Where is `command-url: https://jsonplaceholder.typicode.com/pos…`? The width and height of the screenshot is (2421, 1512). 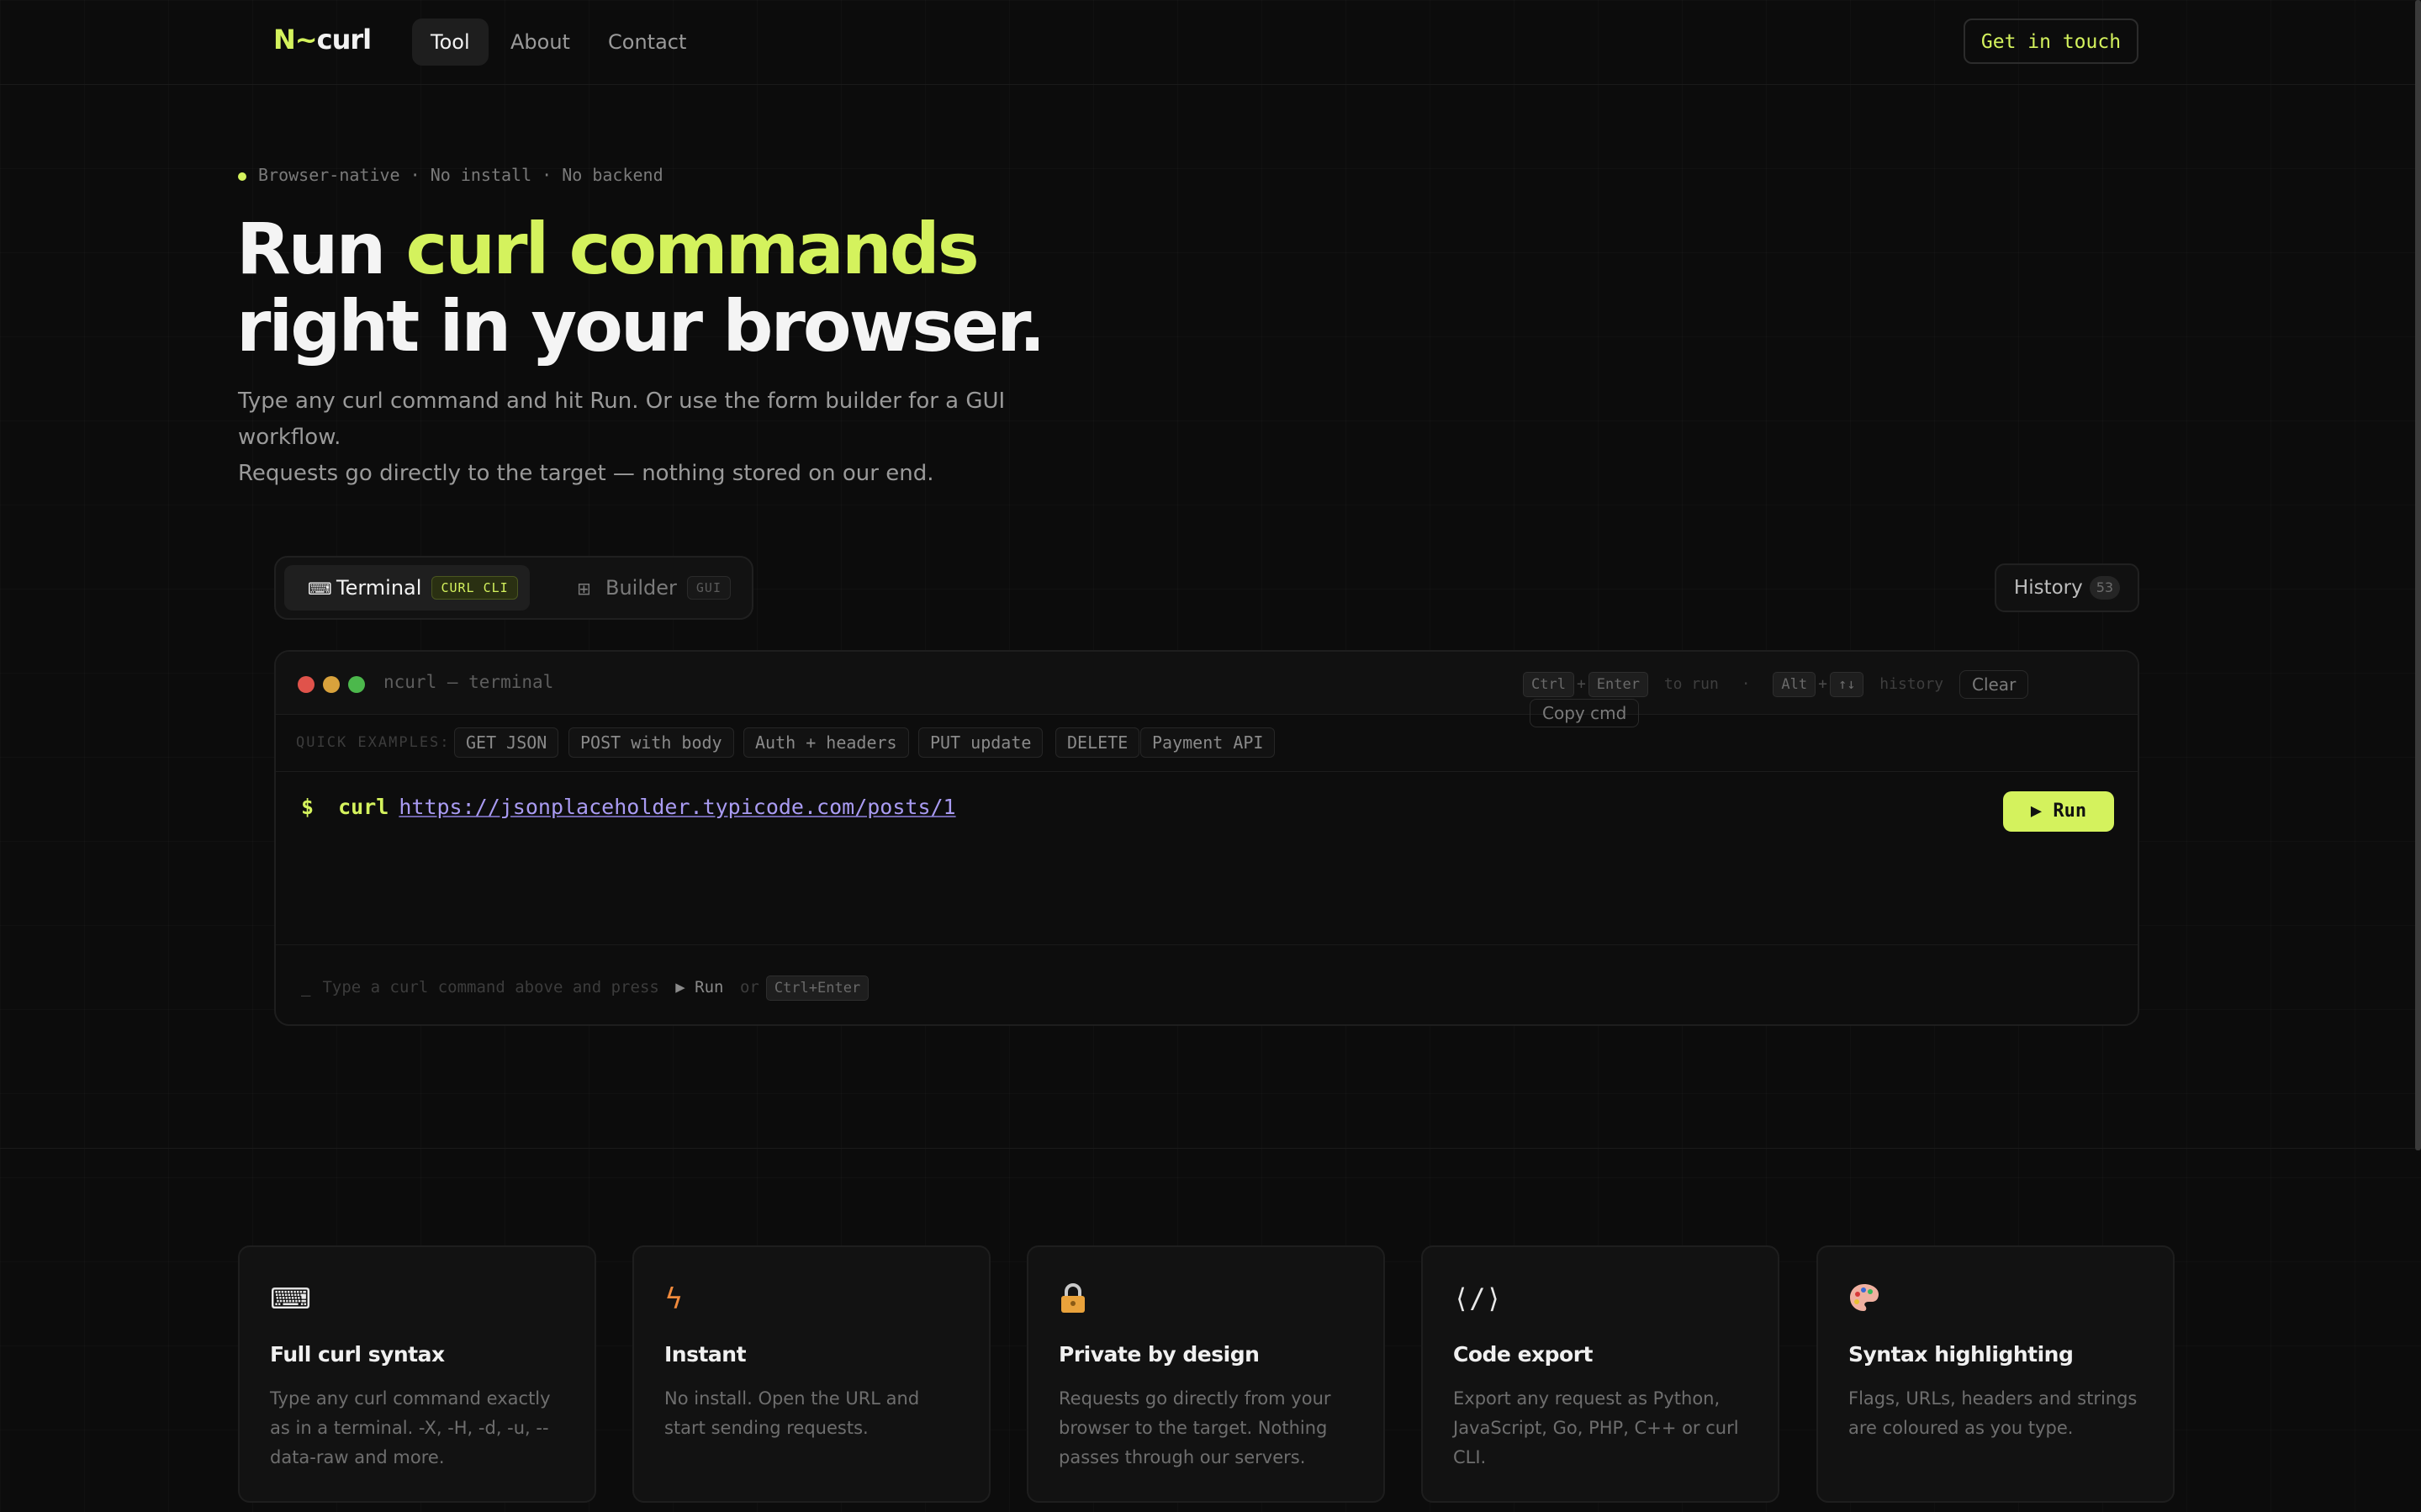 command-url: https://jsonplaceholder.typicode.com/pos… is located at coordinates (677, 807).